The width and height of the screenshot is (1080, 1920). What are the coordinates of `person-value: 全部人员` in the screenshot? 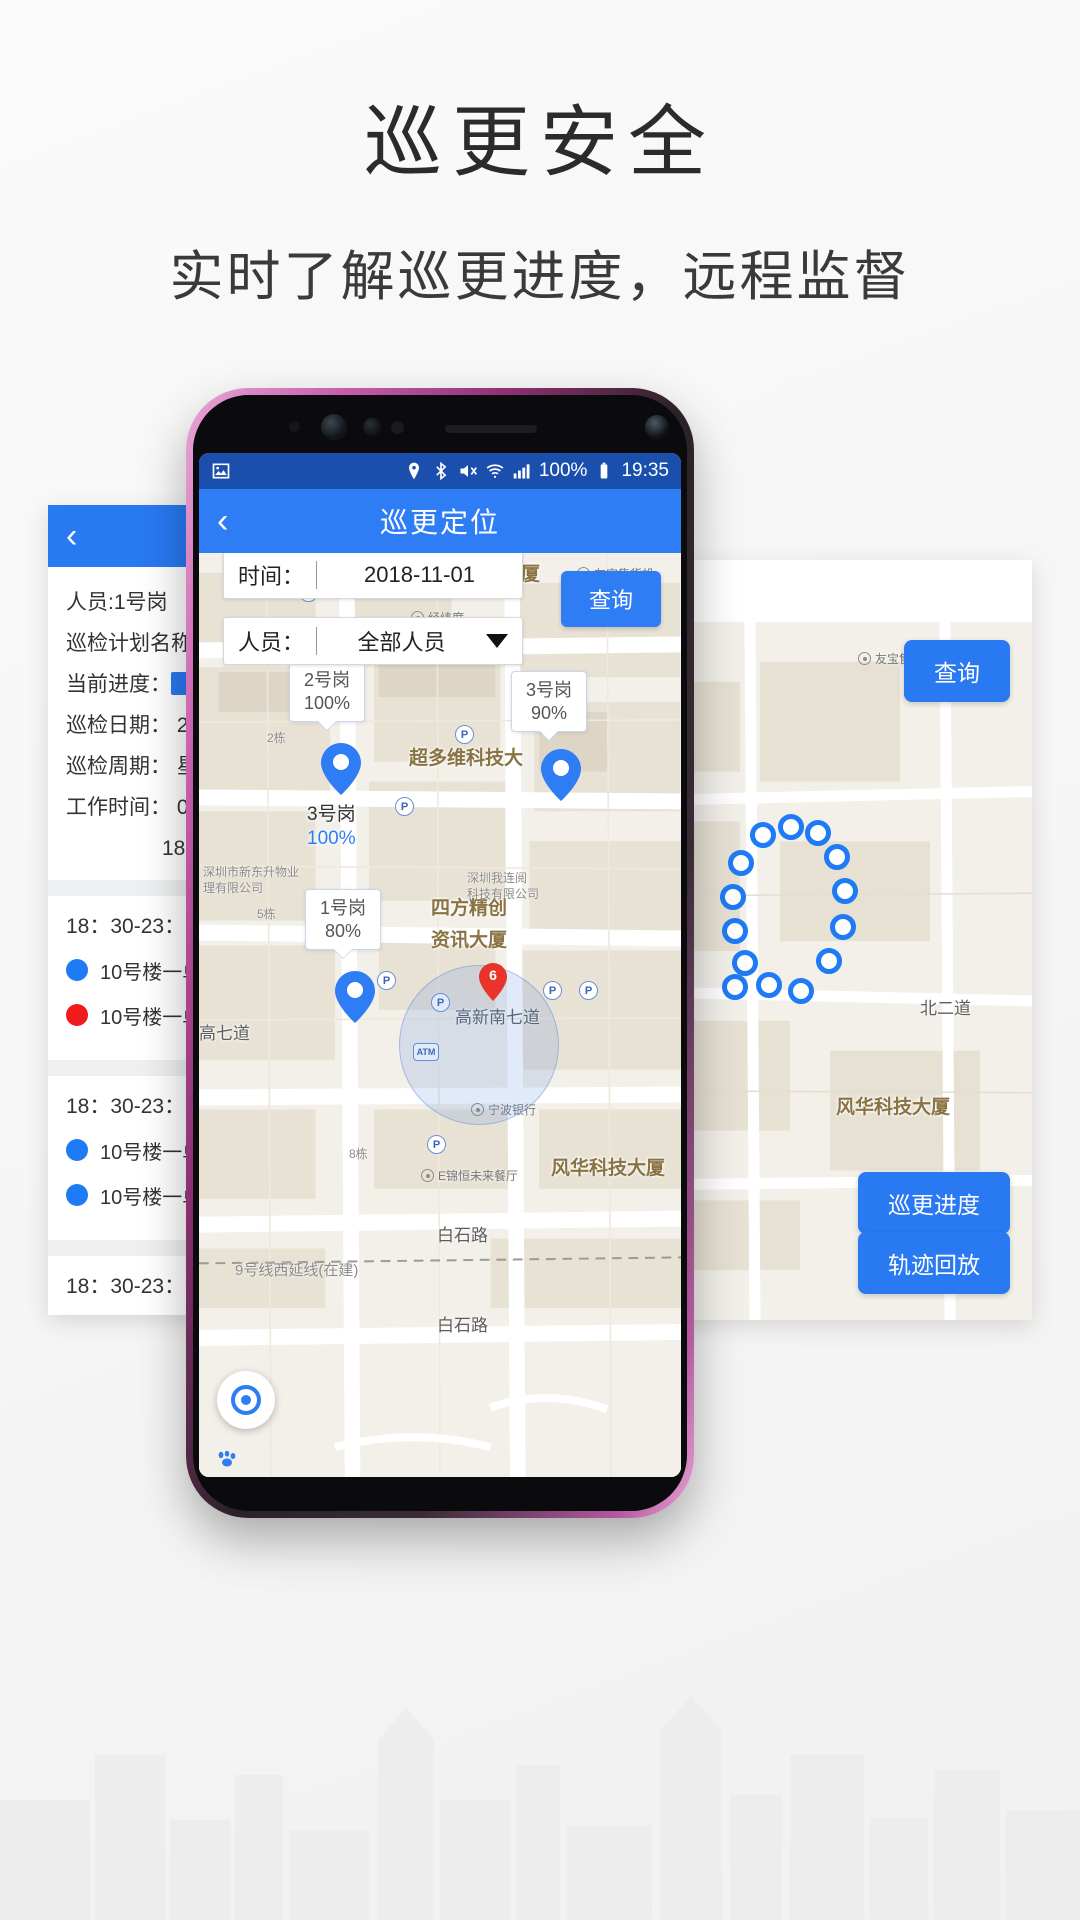 It's located at (401, 642).